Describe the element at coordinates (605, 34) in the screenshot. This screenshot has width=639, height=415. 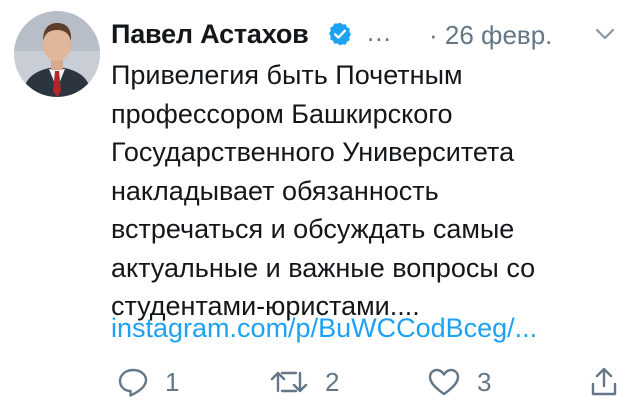
I see `chevron-down-icon` at that location.